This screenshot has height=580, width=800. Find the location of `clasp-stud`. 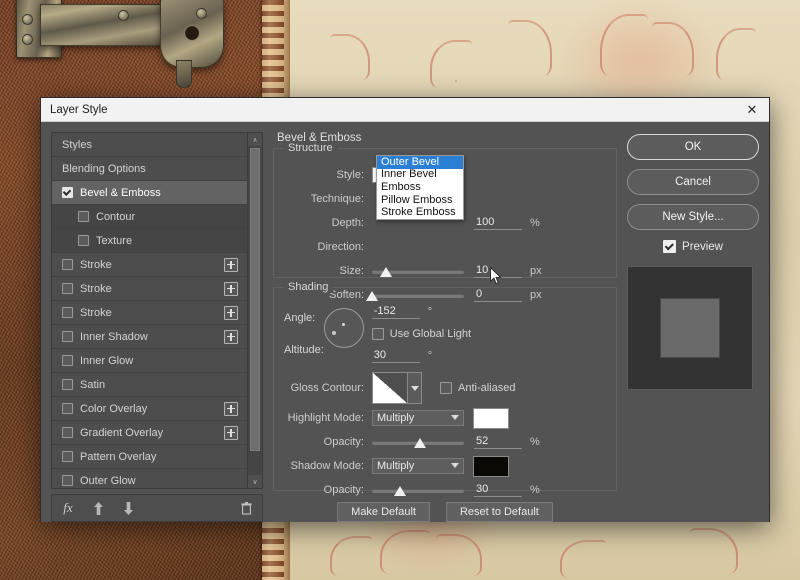

clasp-stud is located at coordinates (123, 15).